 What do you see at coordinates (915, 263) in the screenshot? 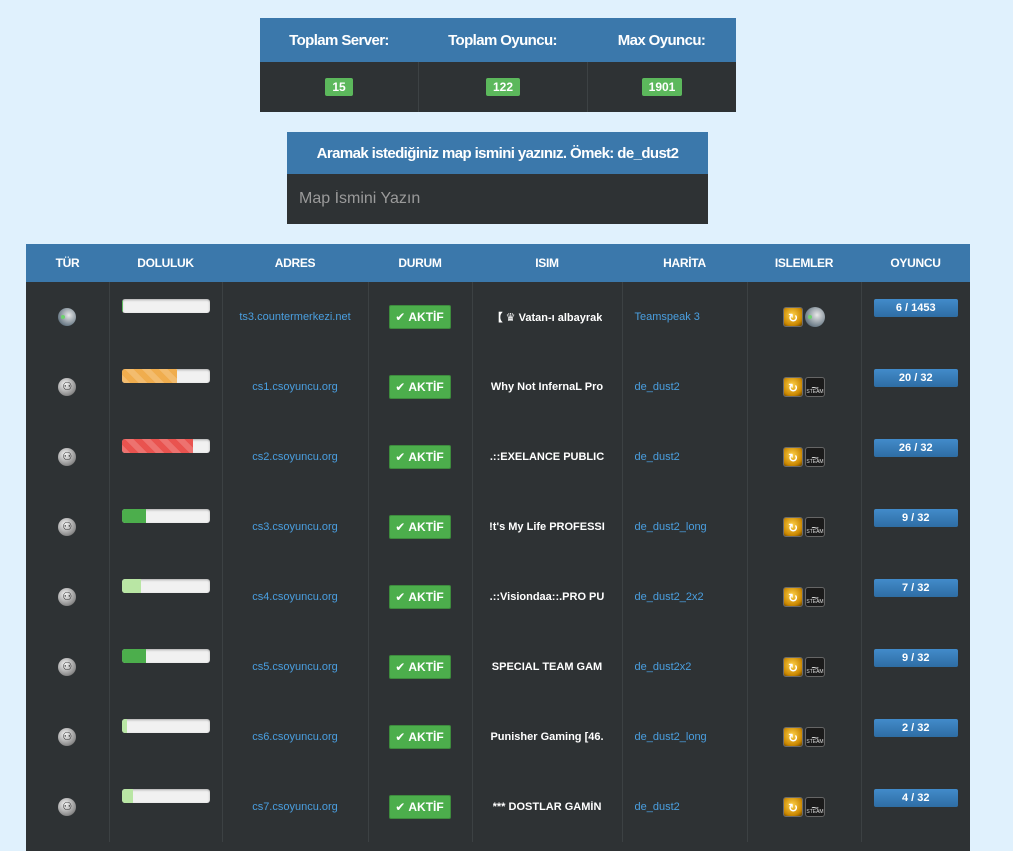
I see `column-players: OYUNCU` at bounding box center [915, 263].